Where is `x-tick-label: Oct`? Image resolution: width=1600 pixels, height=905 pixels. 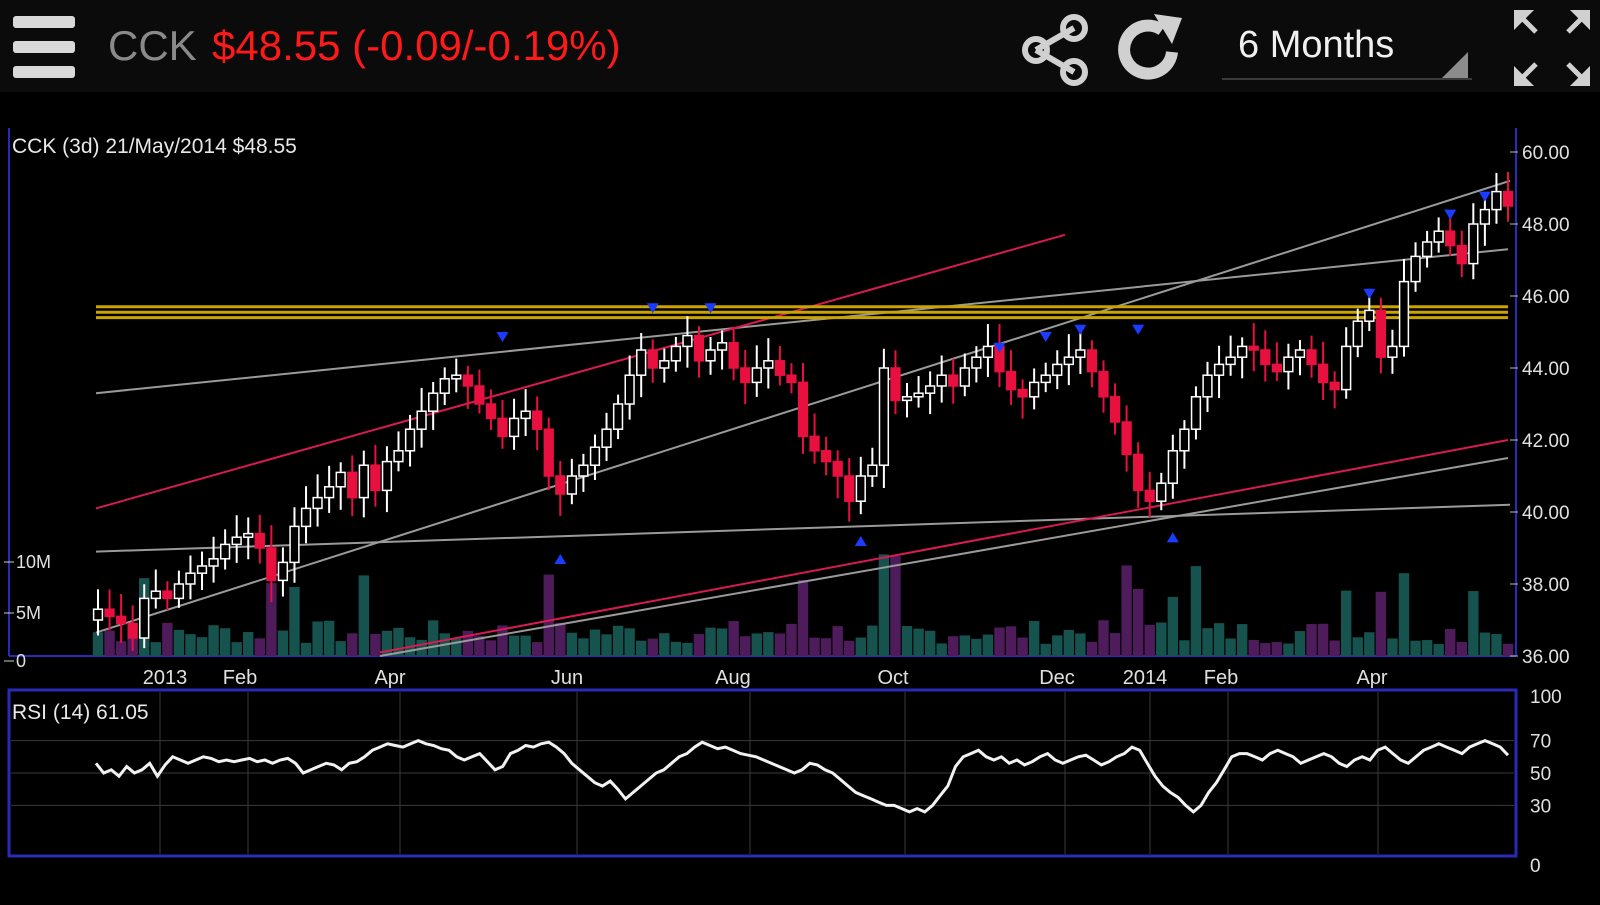
x-tick-label: Oct is located at coordinates (893, 678).